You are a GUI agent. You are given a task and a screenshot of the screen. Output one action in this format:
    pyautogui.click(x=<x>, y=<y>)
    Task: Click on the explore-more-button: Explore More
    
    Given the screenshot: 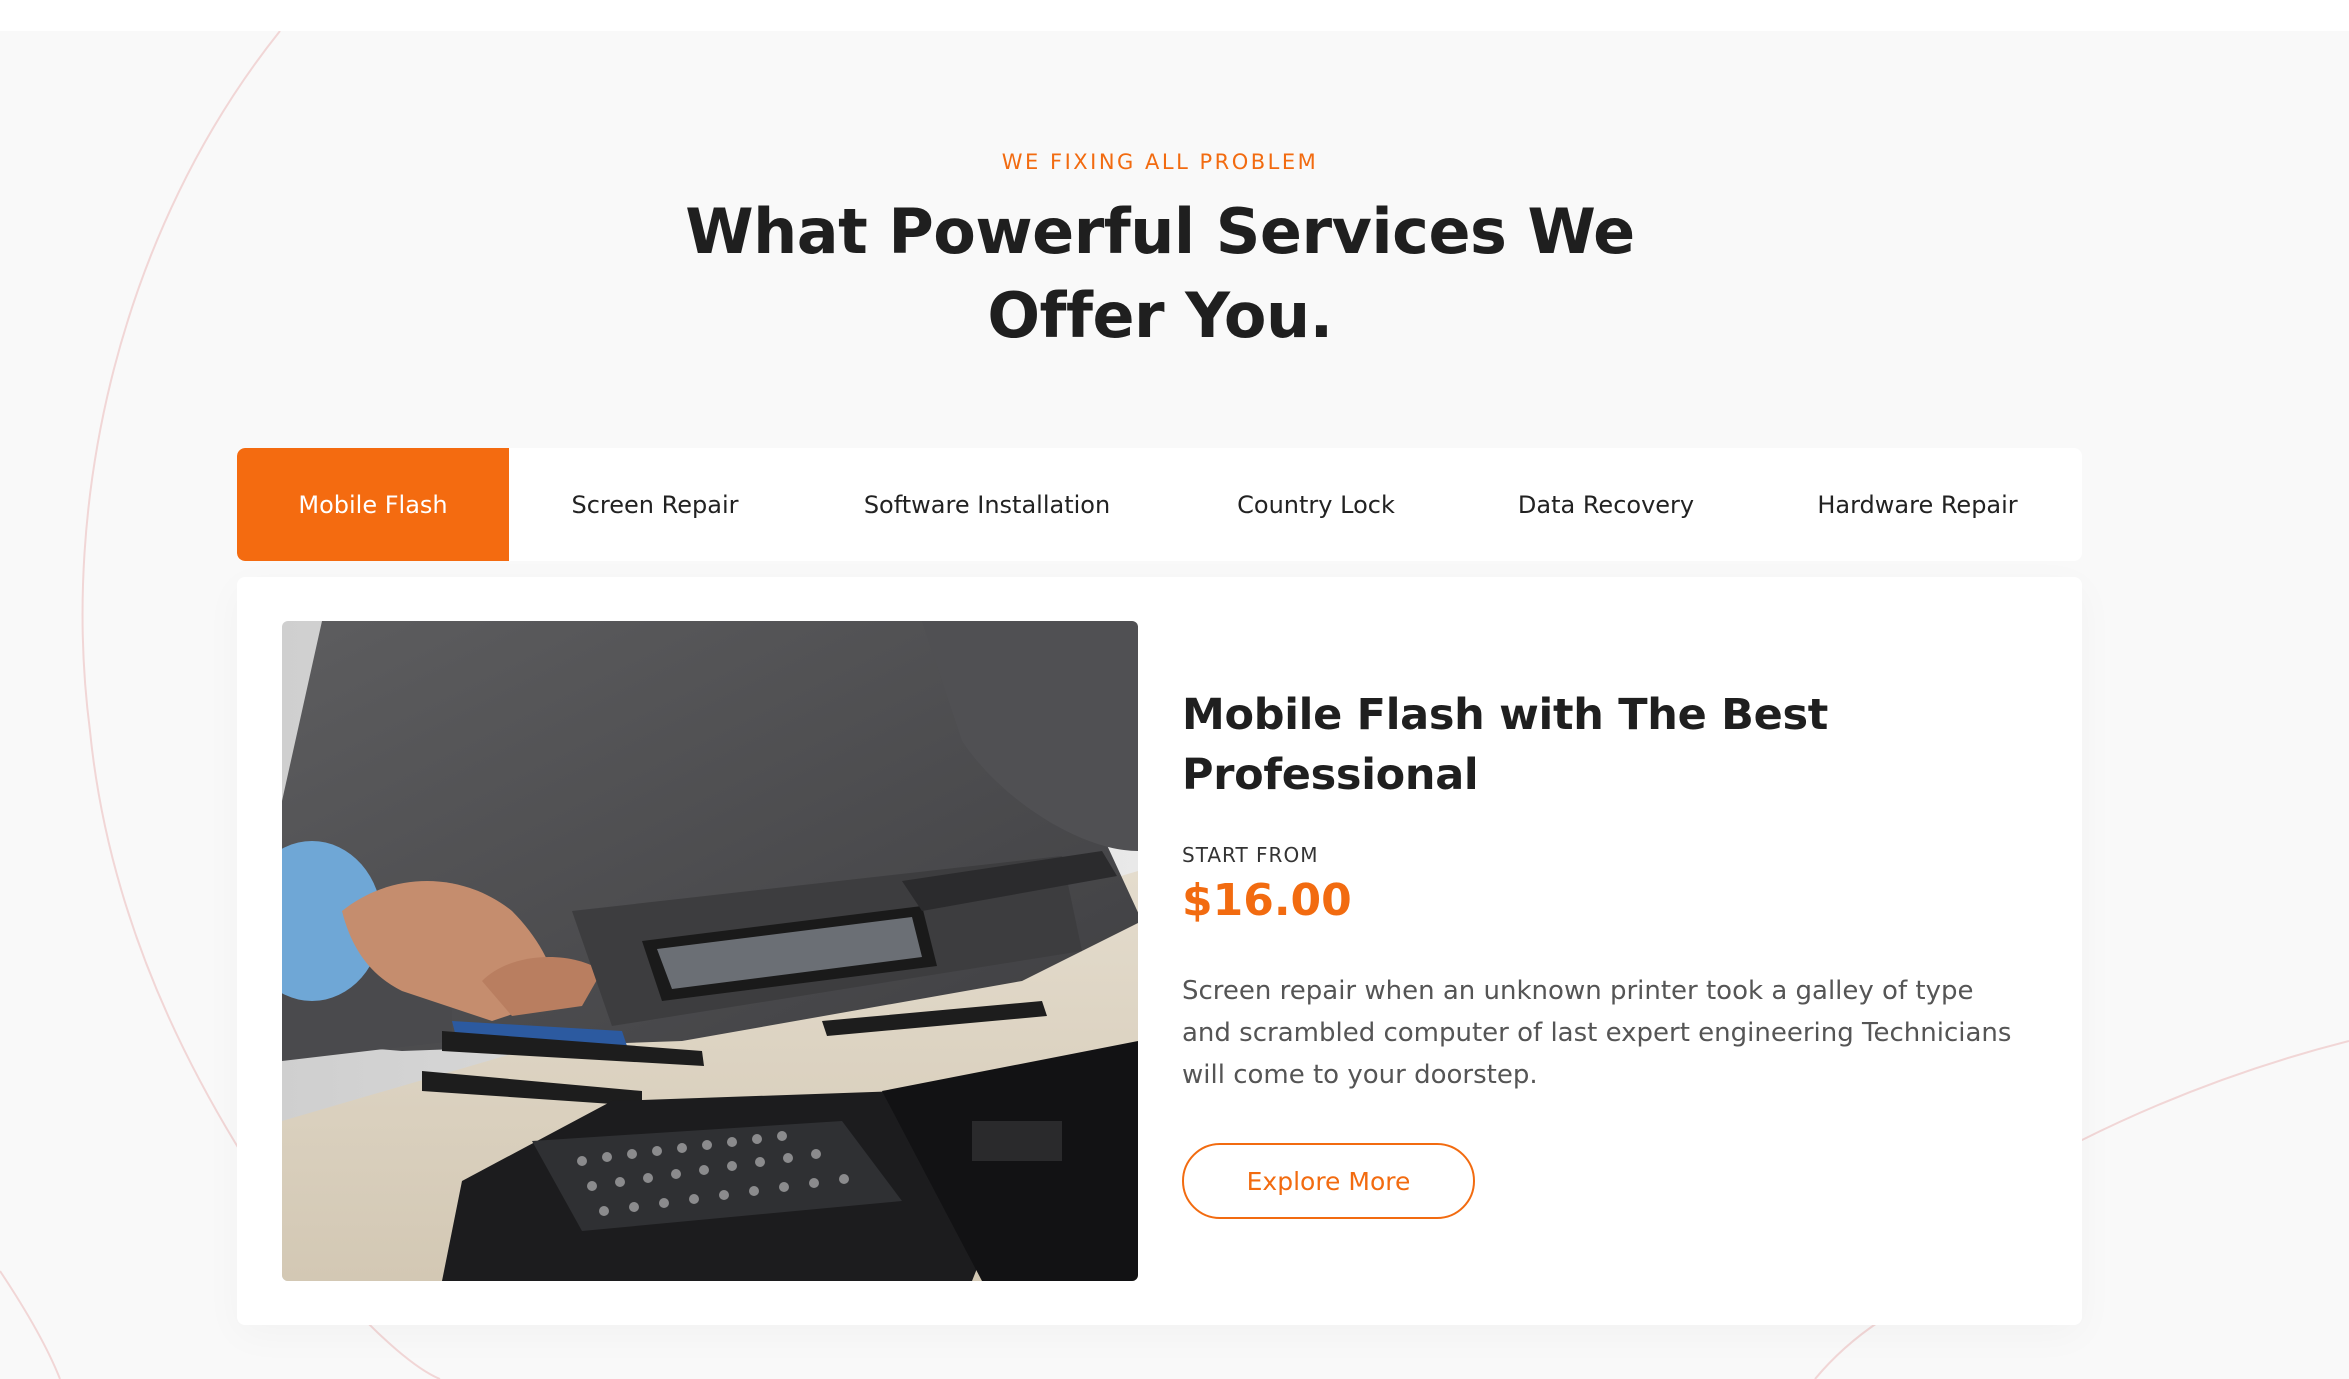 What is the action you would take?
    pyautogui.click(x=1328, y=1181)
    